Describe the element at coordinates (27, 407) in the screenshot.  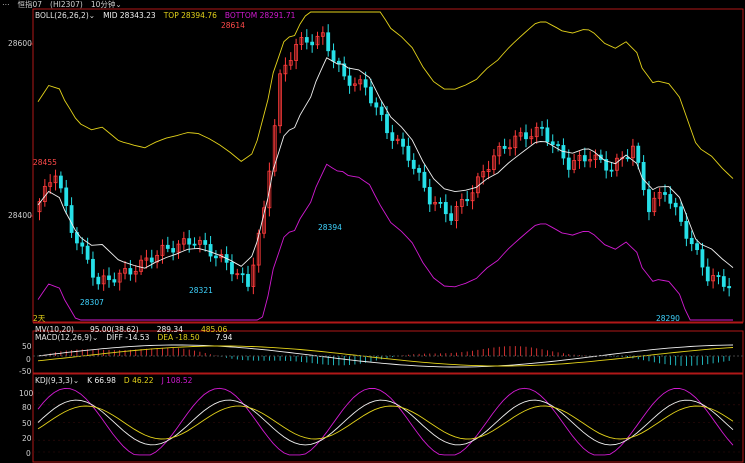
I see `kdj-axis-80: 80` at that location.